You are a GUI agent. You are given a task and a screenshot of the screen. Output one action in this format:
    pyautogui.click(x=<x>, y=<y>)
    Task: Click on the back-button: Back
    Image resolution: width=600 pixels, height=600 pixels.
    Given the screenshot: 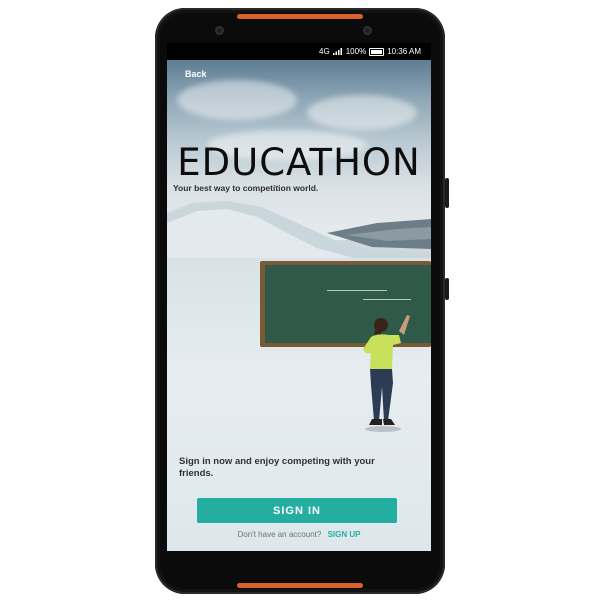 What is the action you would take?
    pyautogui.click(x=196, y=74)
    